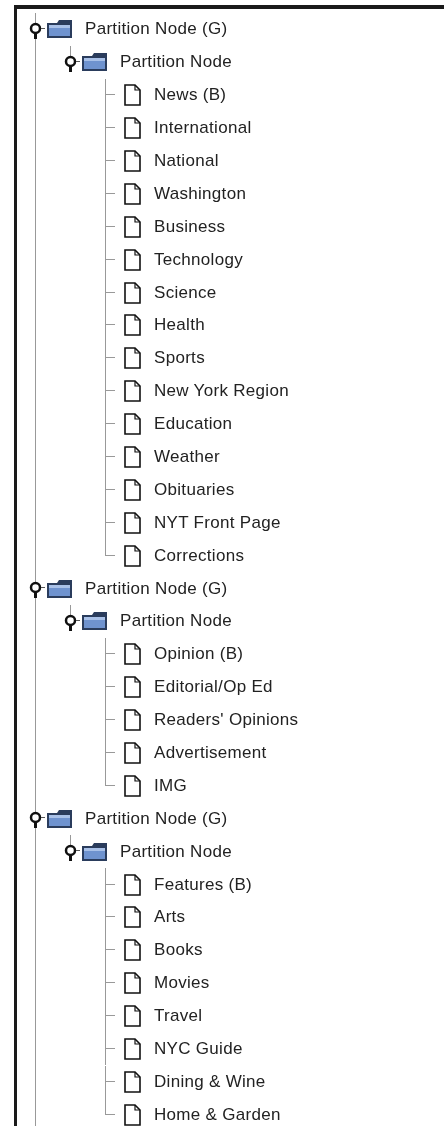 The height and width of the screenshot is (1126, 444). Describe the element at coordinates (178, 950) in the screenshot. I see `tree-item: Books` at that location.